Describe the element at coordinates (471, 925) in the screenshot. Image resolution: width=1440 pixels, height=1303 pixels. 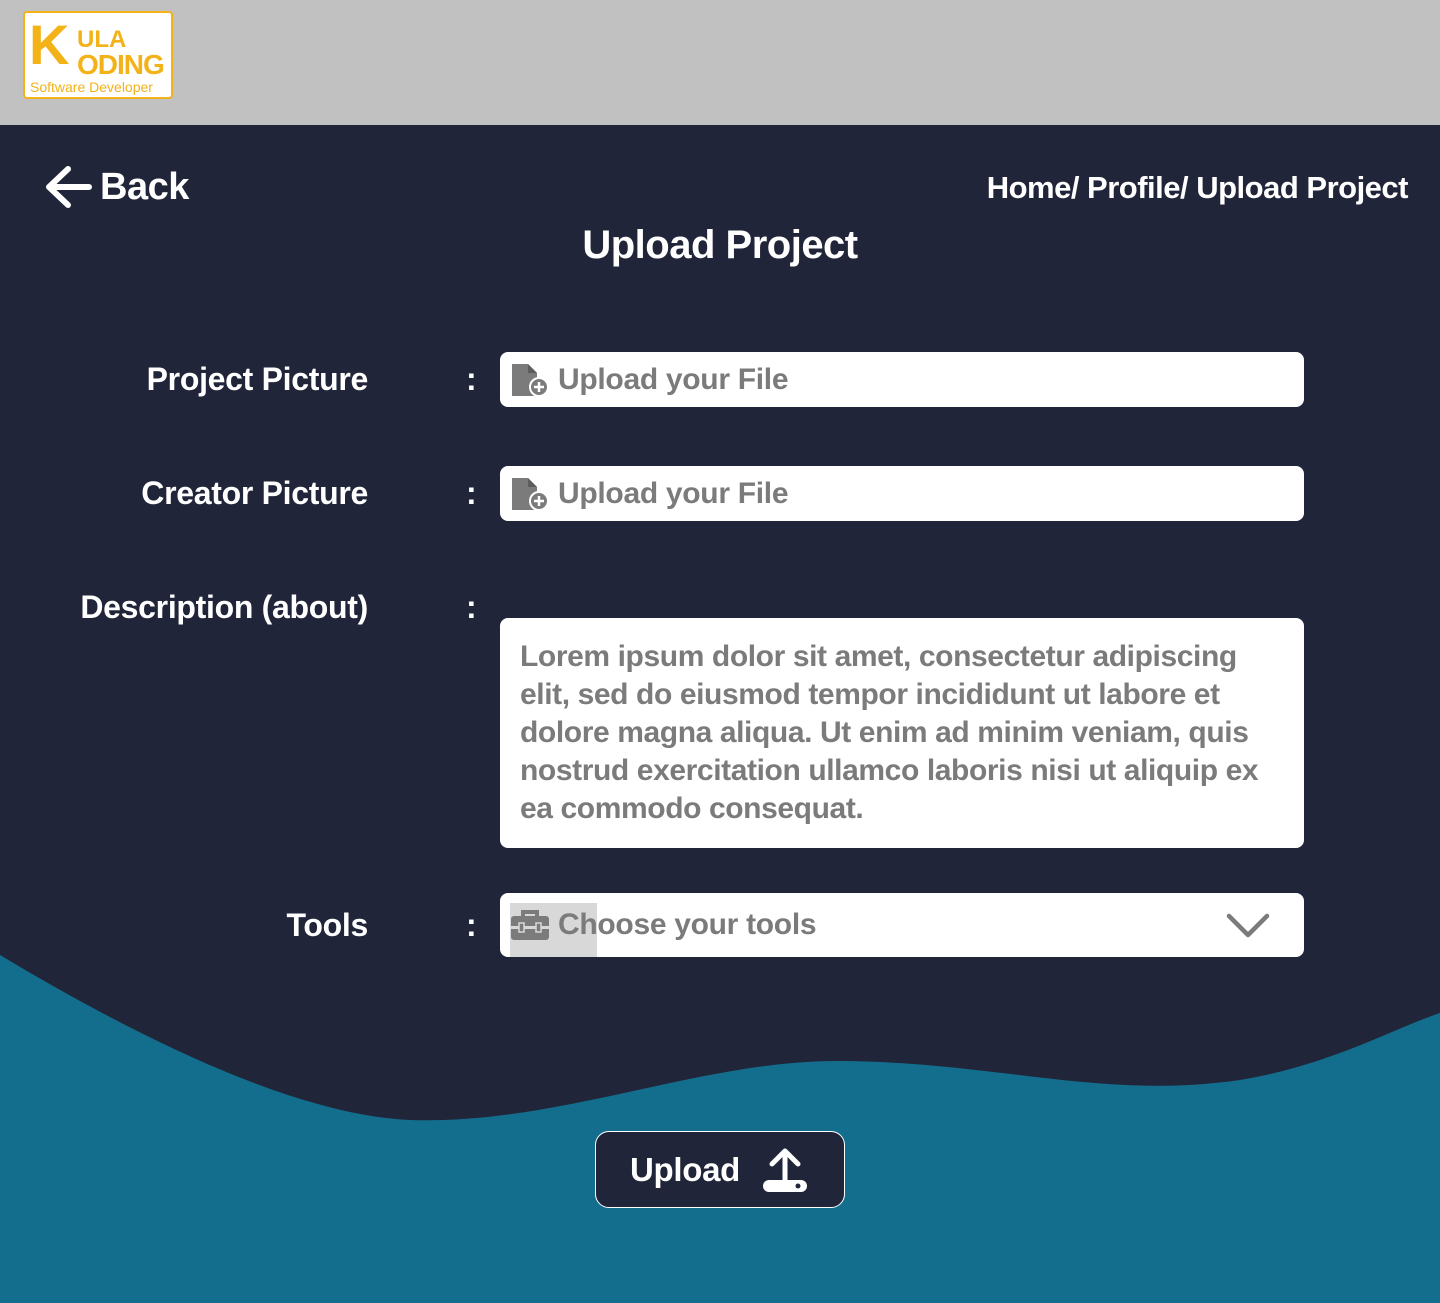
I see `tools-colon: :` at that location.